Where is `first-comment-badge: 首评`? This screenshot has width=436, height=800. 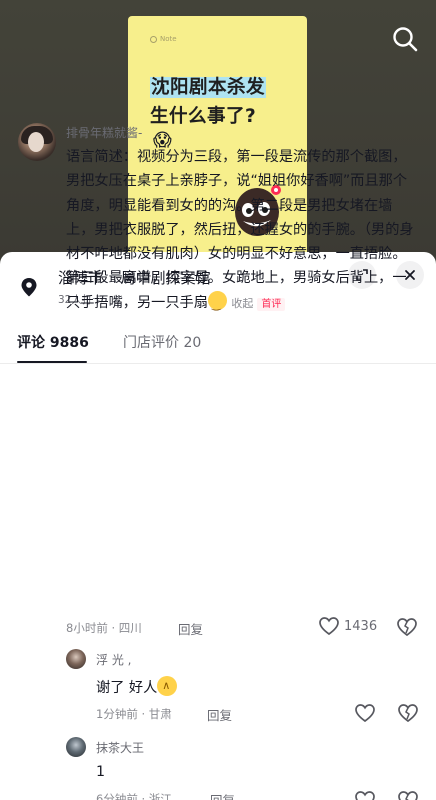
first-comment-badge: 首评 is located at coordinates (271, 304).